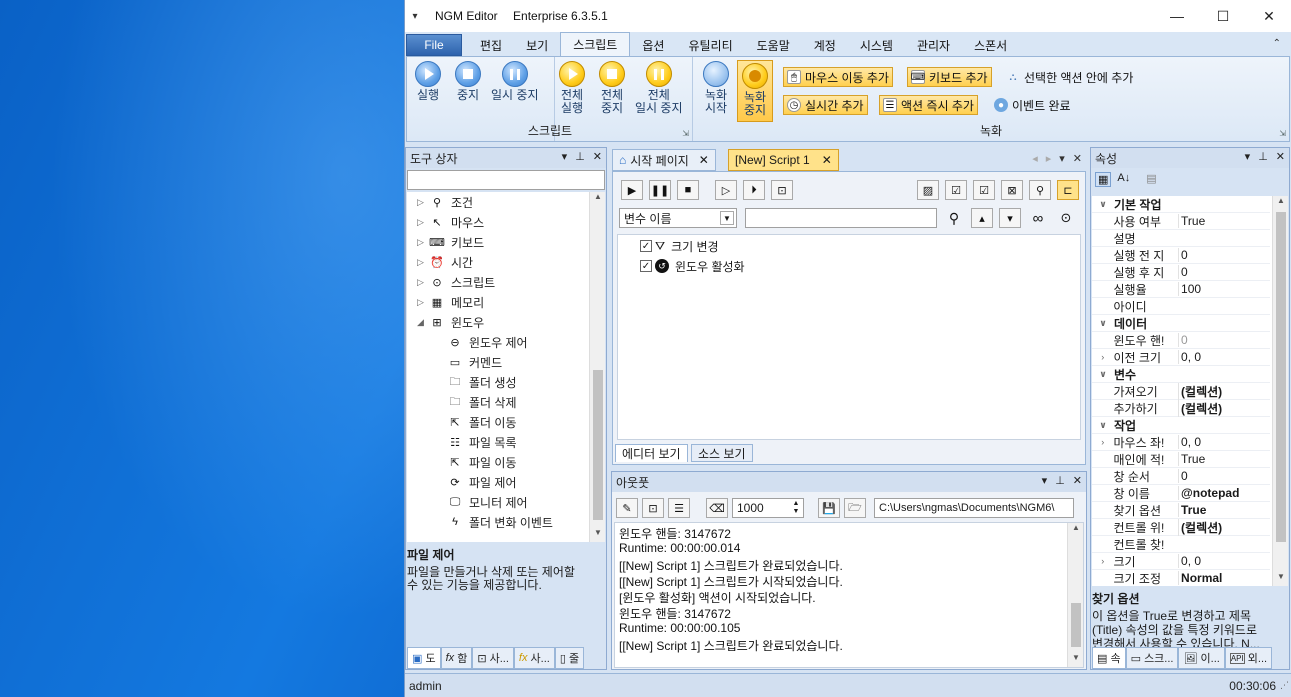  Describe the element at coordinates (1032, 105) in the screenshot. I see `event-done-button: ● 이벤트 완료` at that location.